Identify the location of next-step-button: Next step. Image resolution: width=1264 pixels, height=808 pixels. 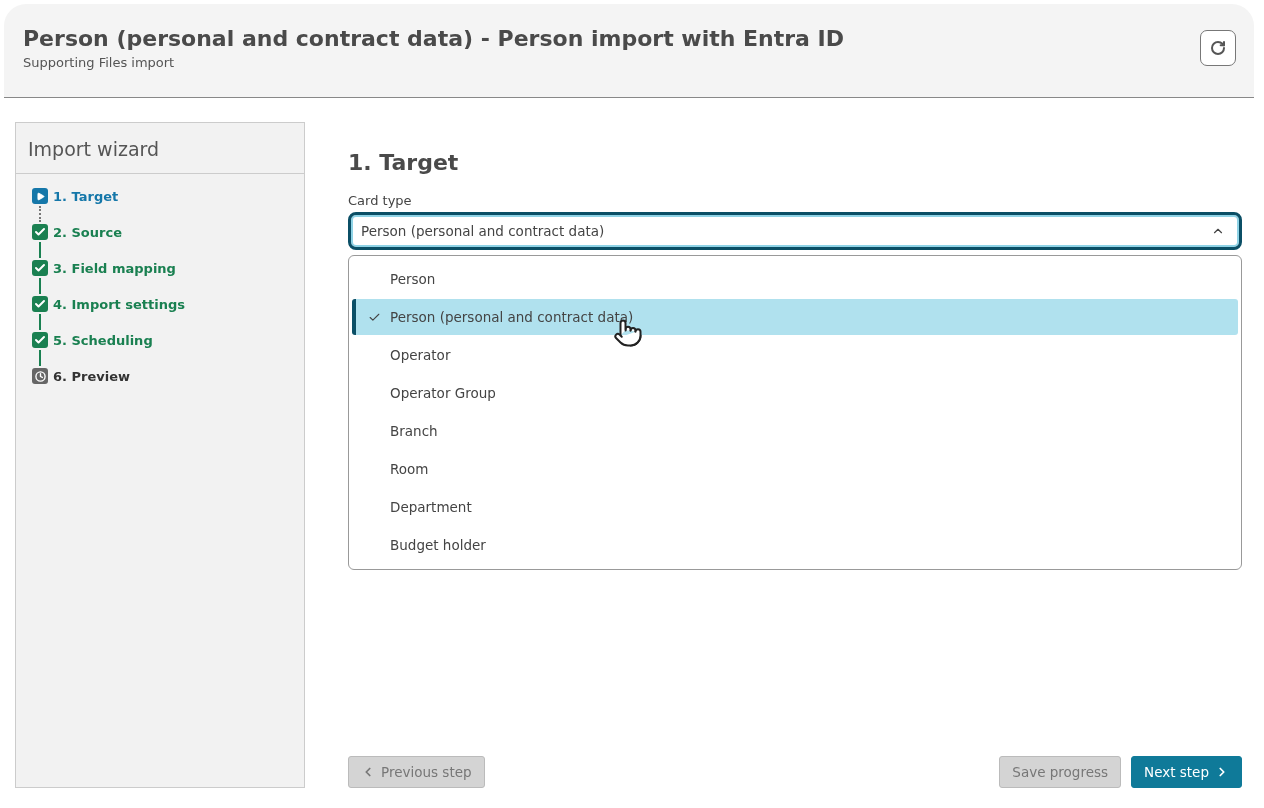
(1186, 772).